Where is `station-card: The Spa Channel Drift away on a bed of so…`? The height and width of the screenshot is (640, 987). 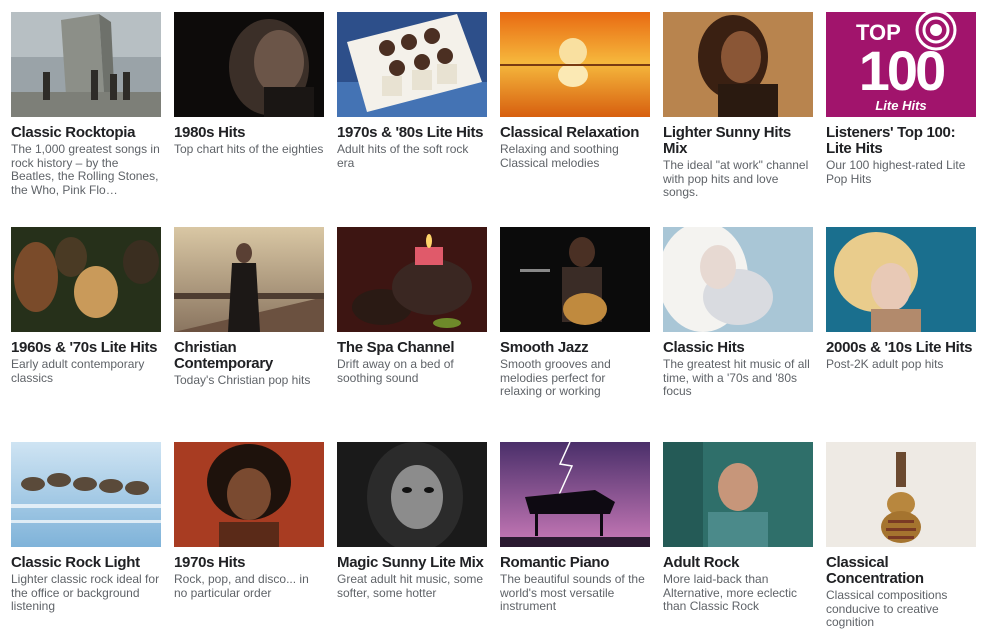 station-card: The Spa Channel Drift away on a bed of so… is located at coordinates (412, 306).